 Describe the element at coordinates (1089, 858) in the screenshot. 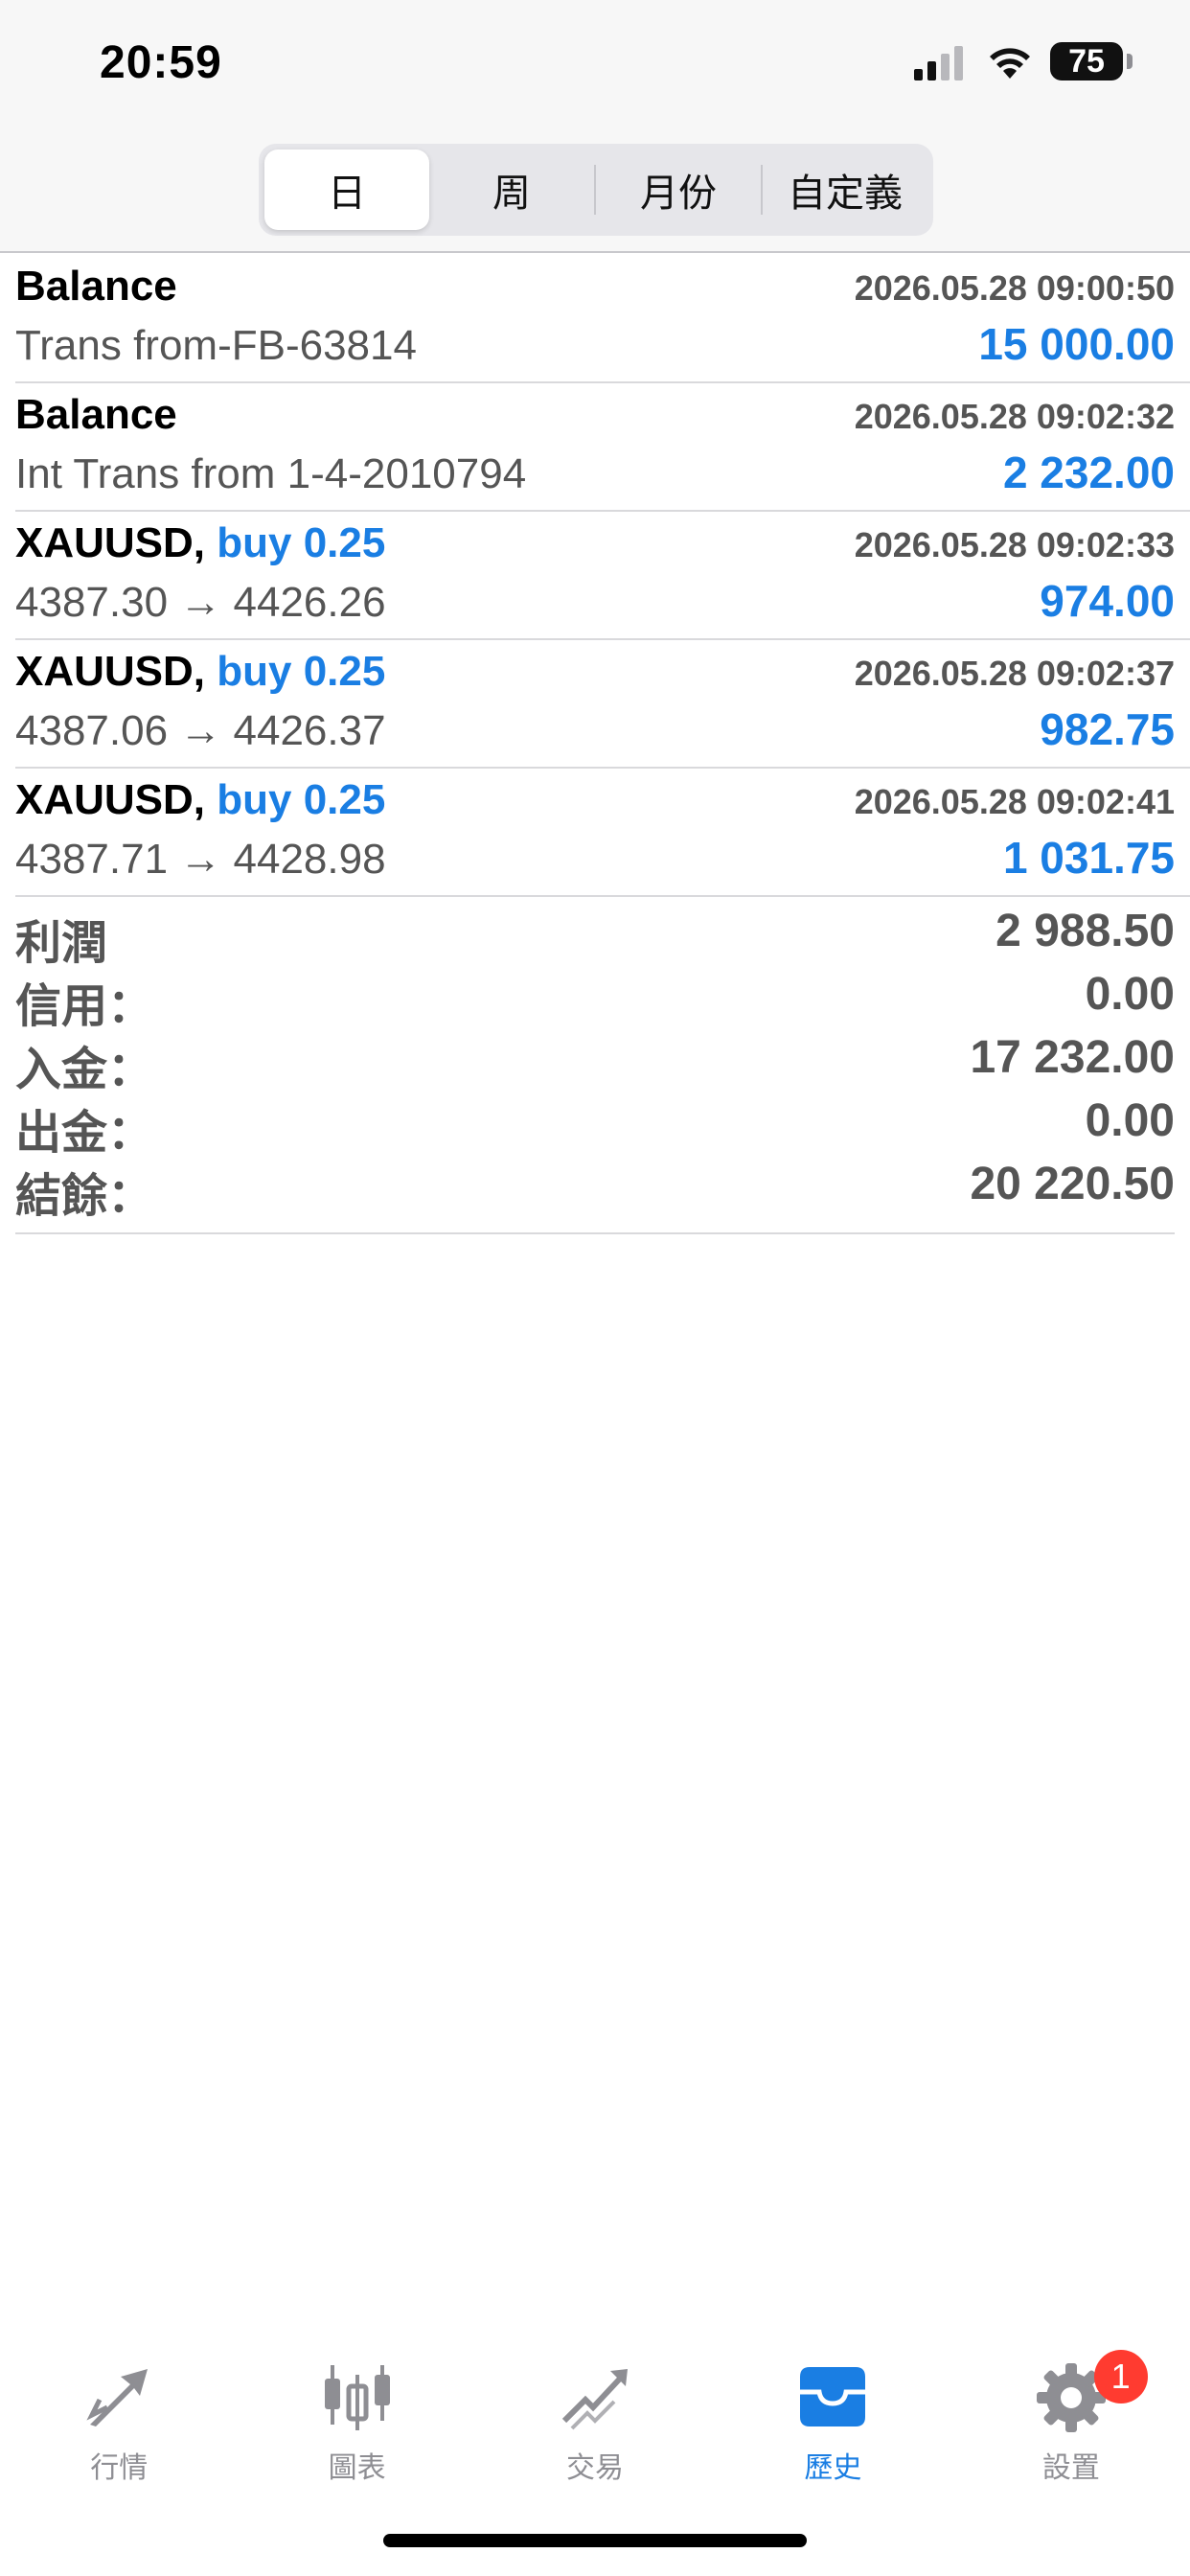

I see `row-amount: 1 031.75` at that location.